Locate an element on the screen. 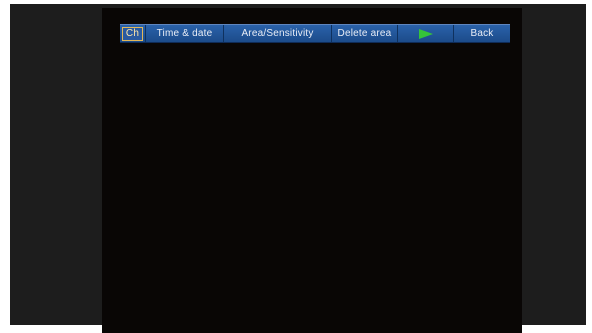 The width and height of the screenshot is (592, 333). menu-item-area-sensitivity: Area/Sensitivity is located at coordinates (278, 33).